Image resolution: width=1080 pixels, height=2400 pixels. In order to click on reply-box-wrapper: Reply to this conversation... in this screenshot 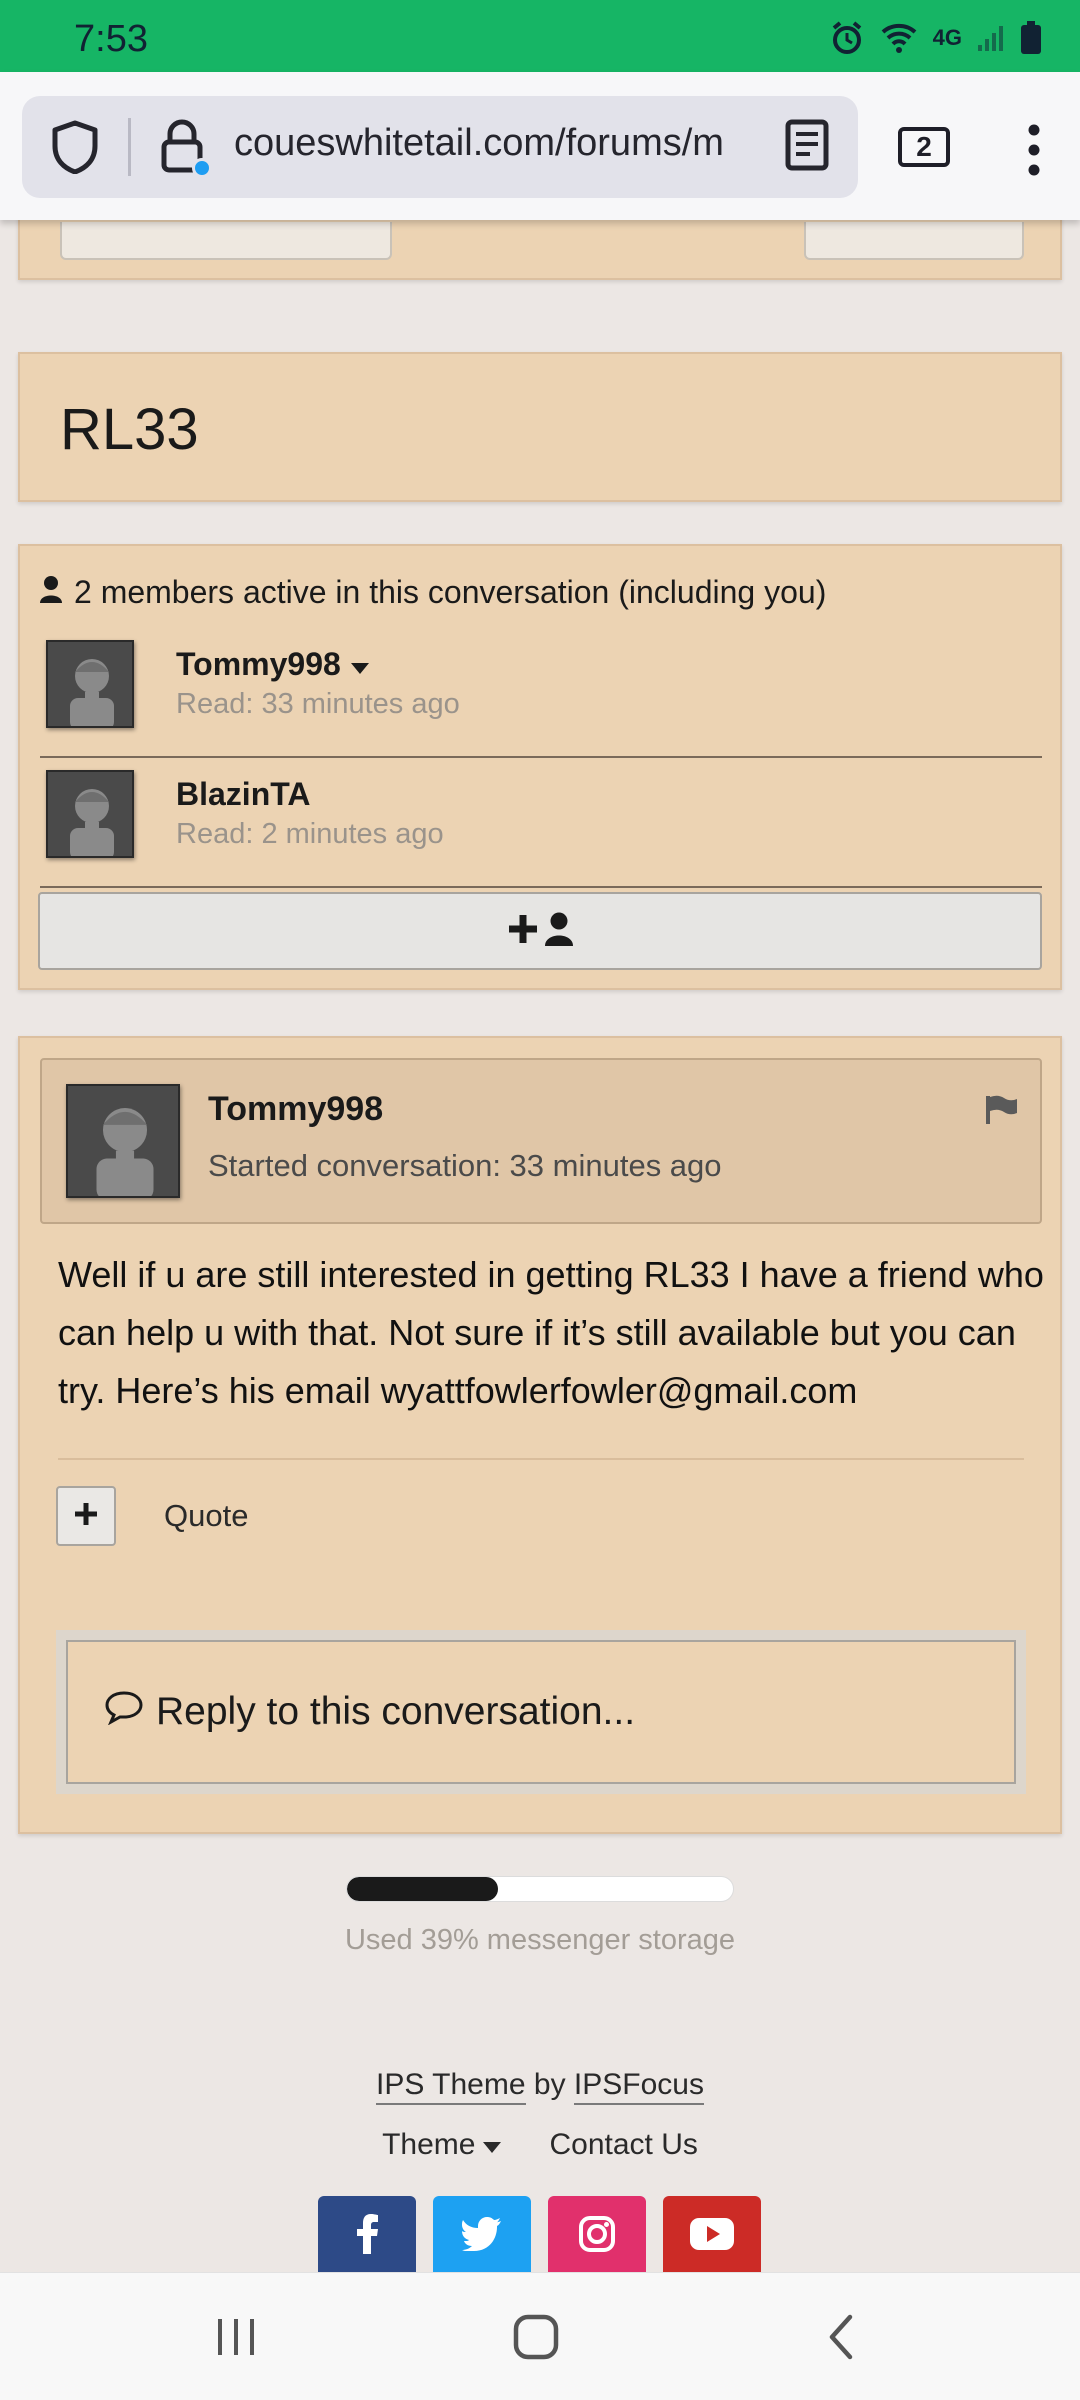, I will do `click(541, 1712)`.